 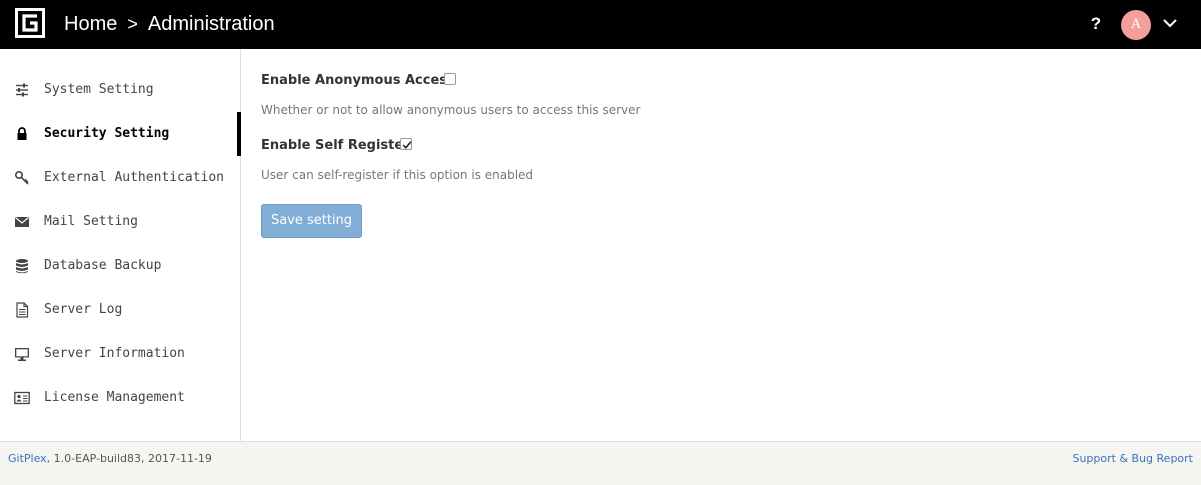 I want to click on sidebar-item-license-management: License Management, so click(x=120, y=398).